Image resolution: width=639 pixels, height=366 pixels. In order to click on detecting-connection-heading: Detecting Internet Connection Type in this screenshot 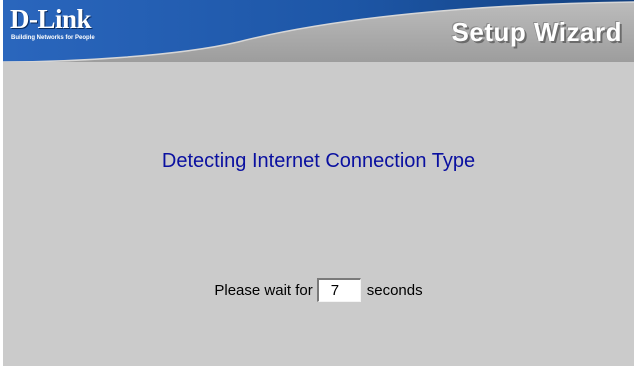, I will do `click(318, 161)`.